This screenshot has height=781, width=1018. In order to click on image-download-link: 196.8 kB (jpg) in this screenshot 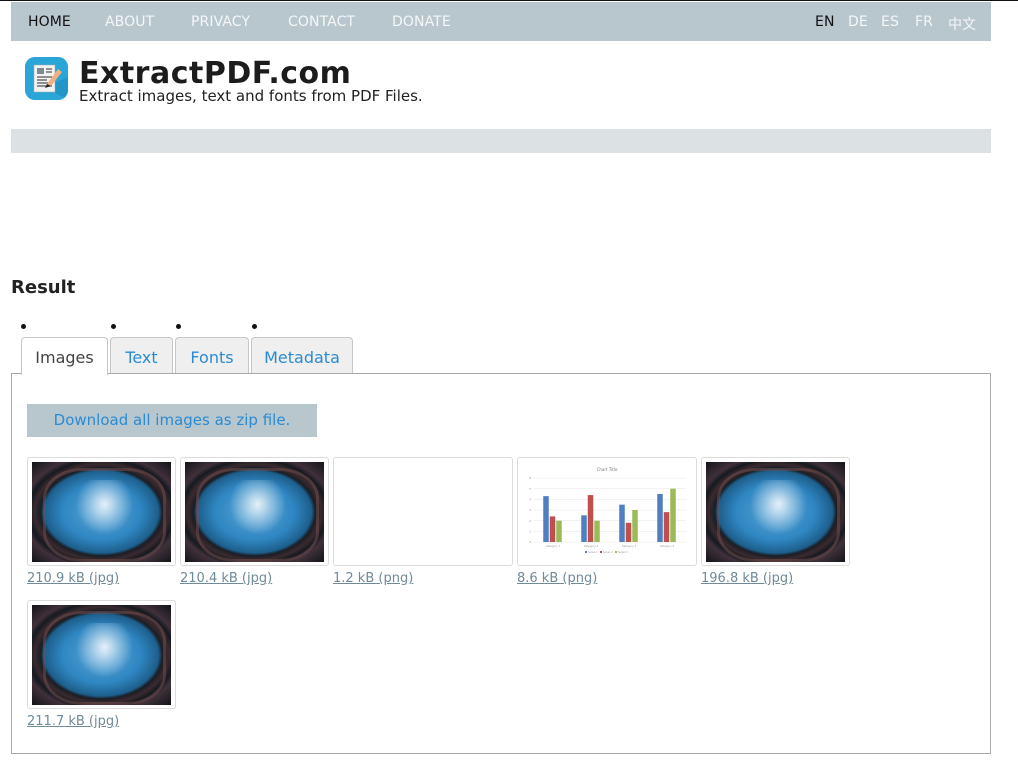, I will do `click(747, 578)`.